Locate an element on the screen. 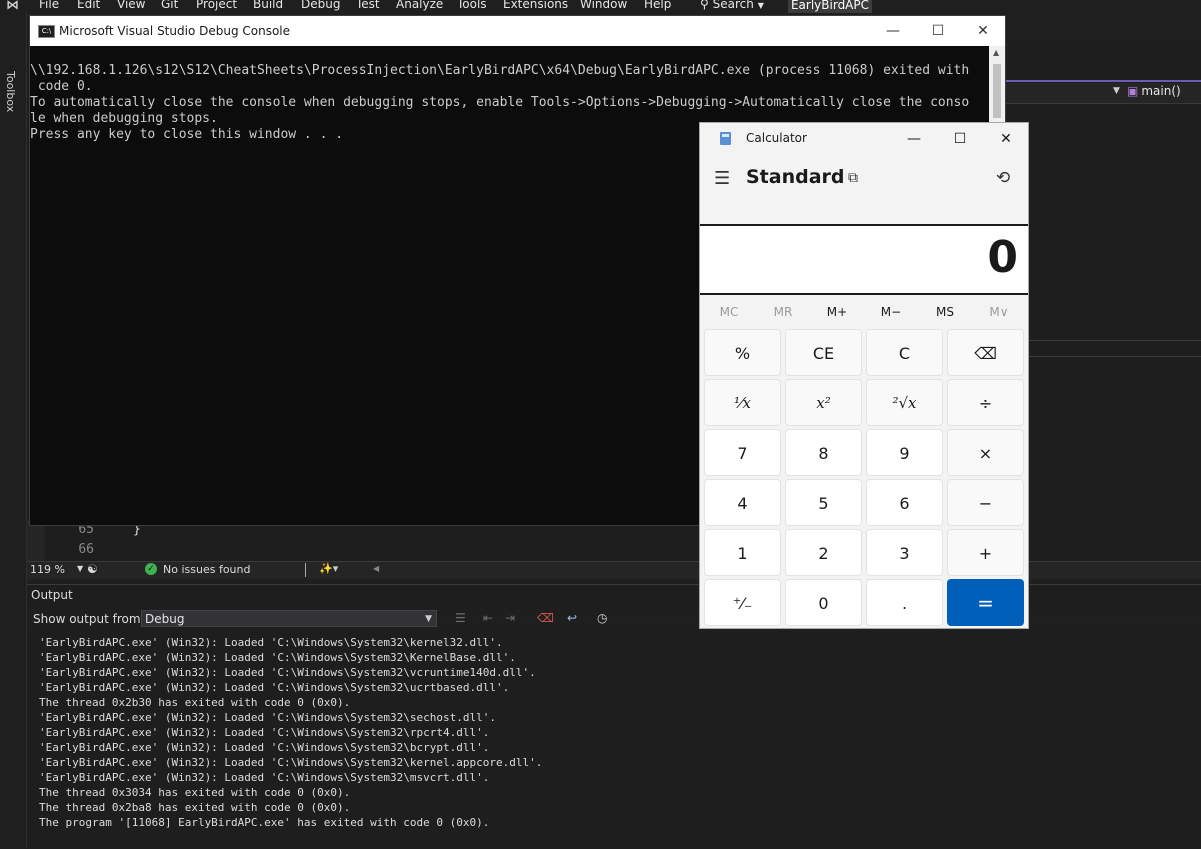 Image resolution: width=1201 pixels, height=849 pixels. copilot-icon: ☯ is located at coordinates (92, 569).